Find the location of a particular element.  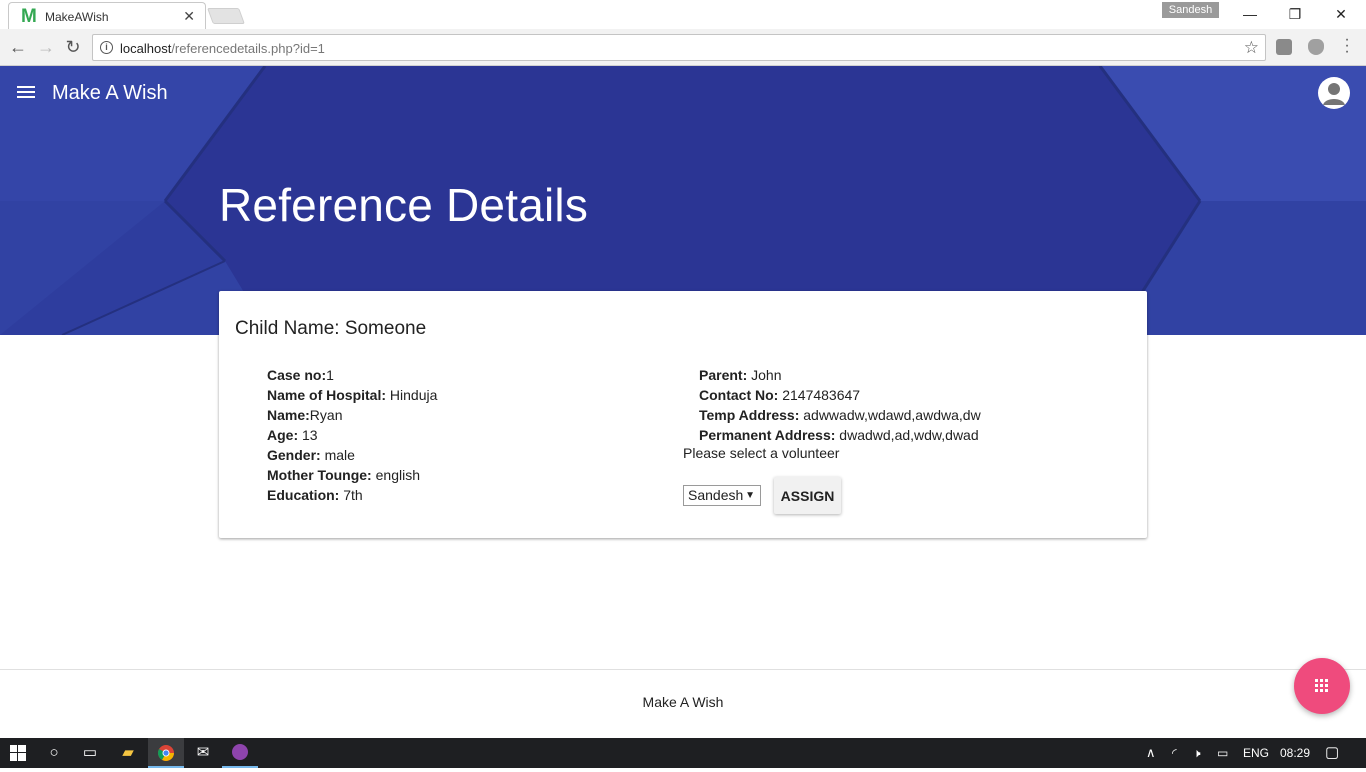

search-circle-icon: ○ is located at coordinates (54, 753).